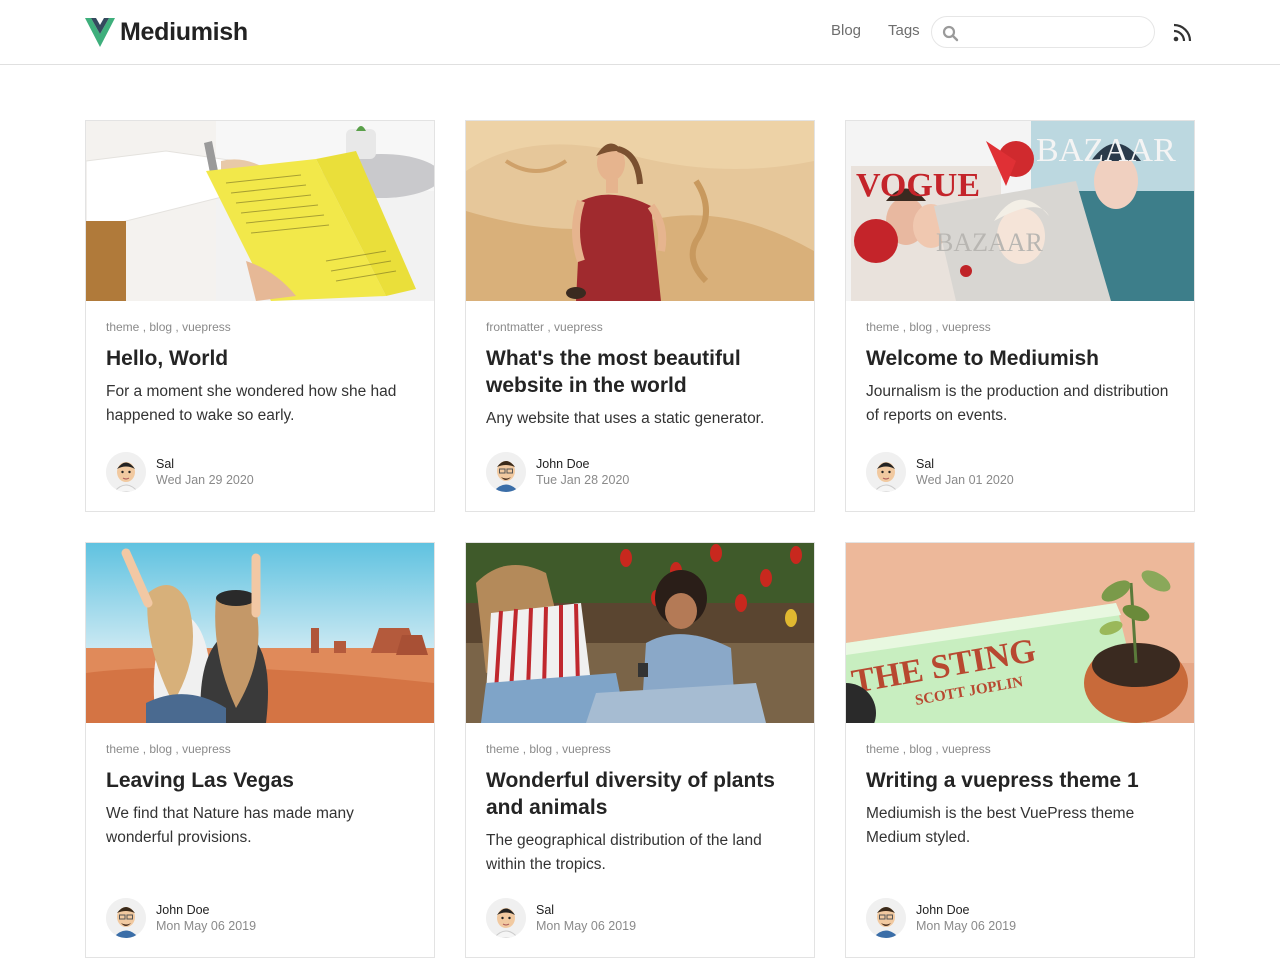 Image resolution: width=1280 pixels, height=960 pixels. Describe the element at coordinates (1182, 32) in the screenshot. I see `rss-icon` at that location.